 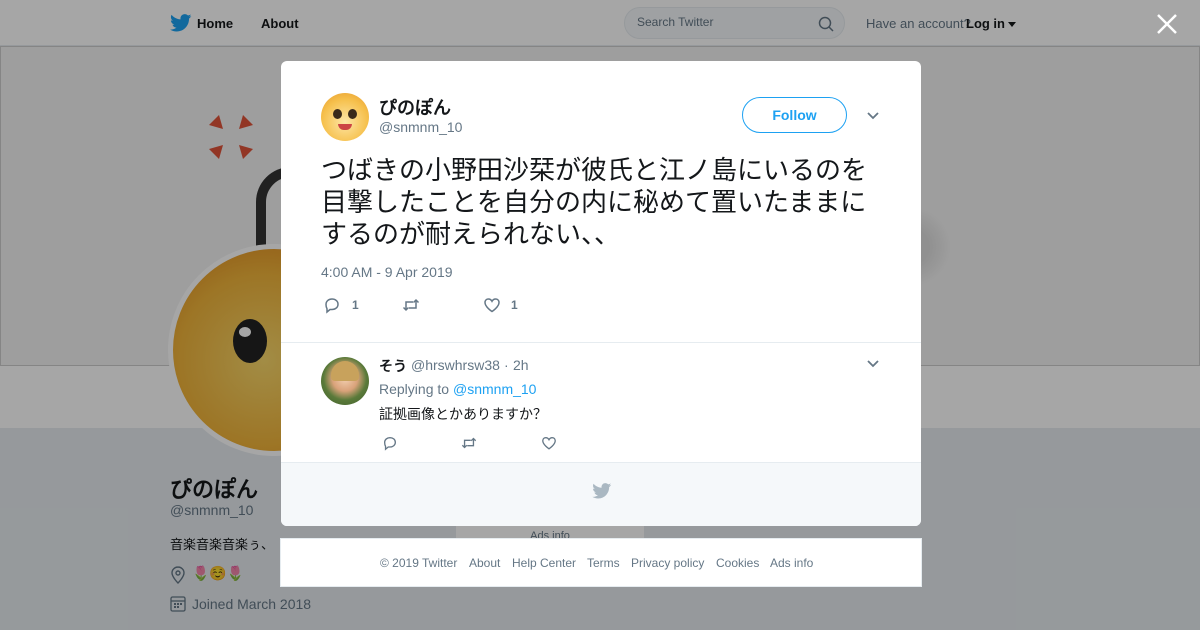 I want to click on reply-action, so click(x=333, y=305).